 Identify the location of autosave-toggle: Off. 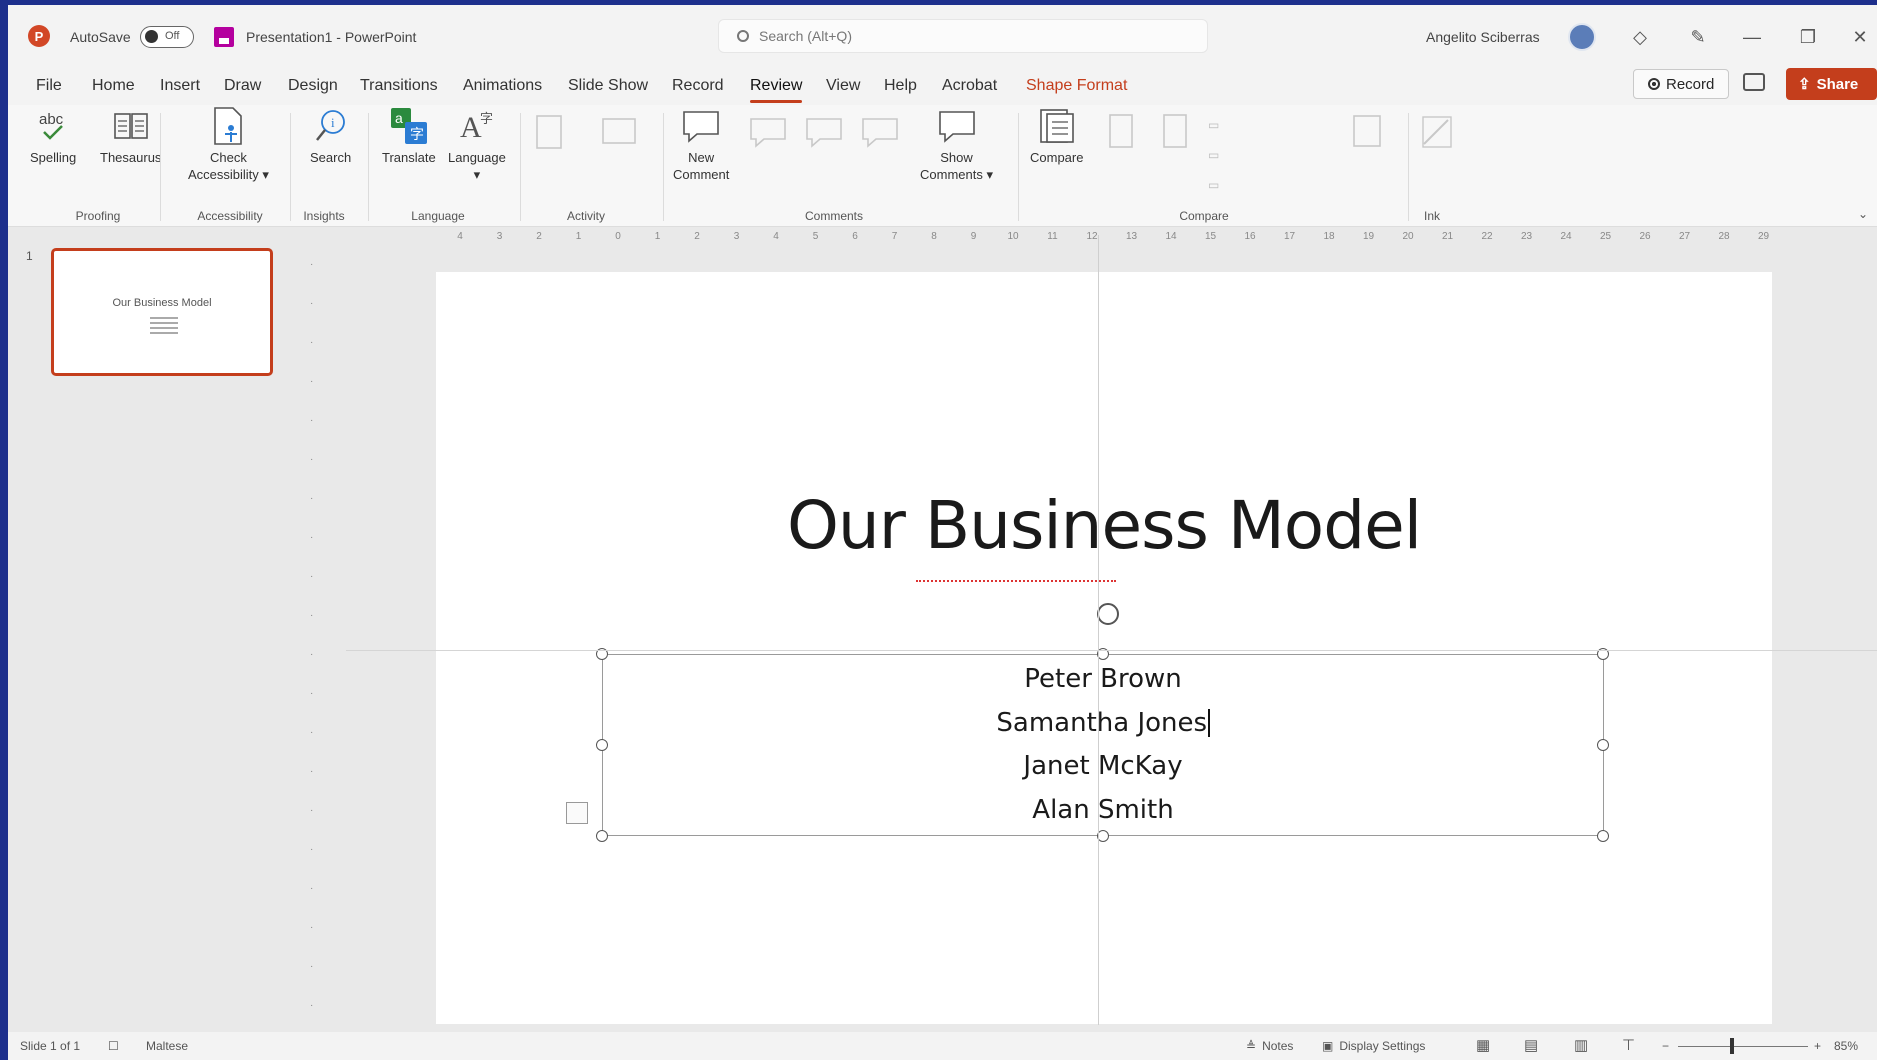
(167, 37).